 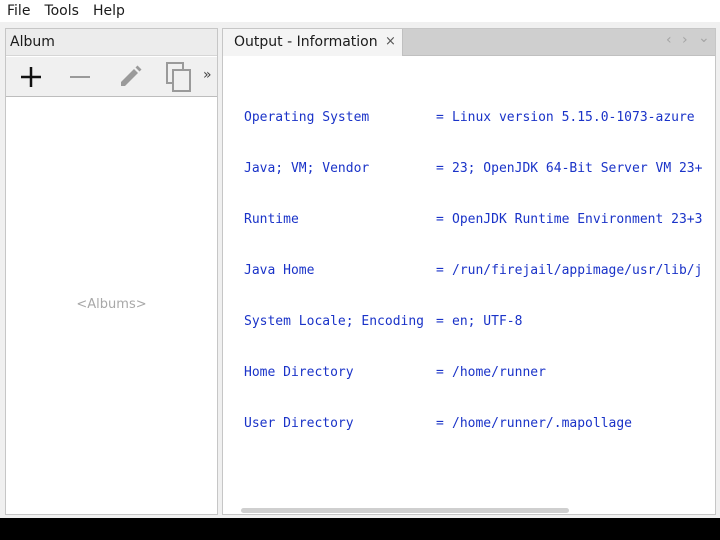 I want to click on copy-icon, so click(x=178, y=77).